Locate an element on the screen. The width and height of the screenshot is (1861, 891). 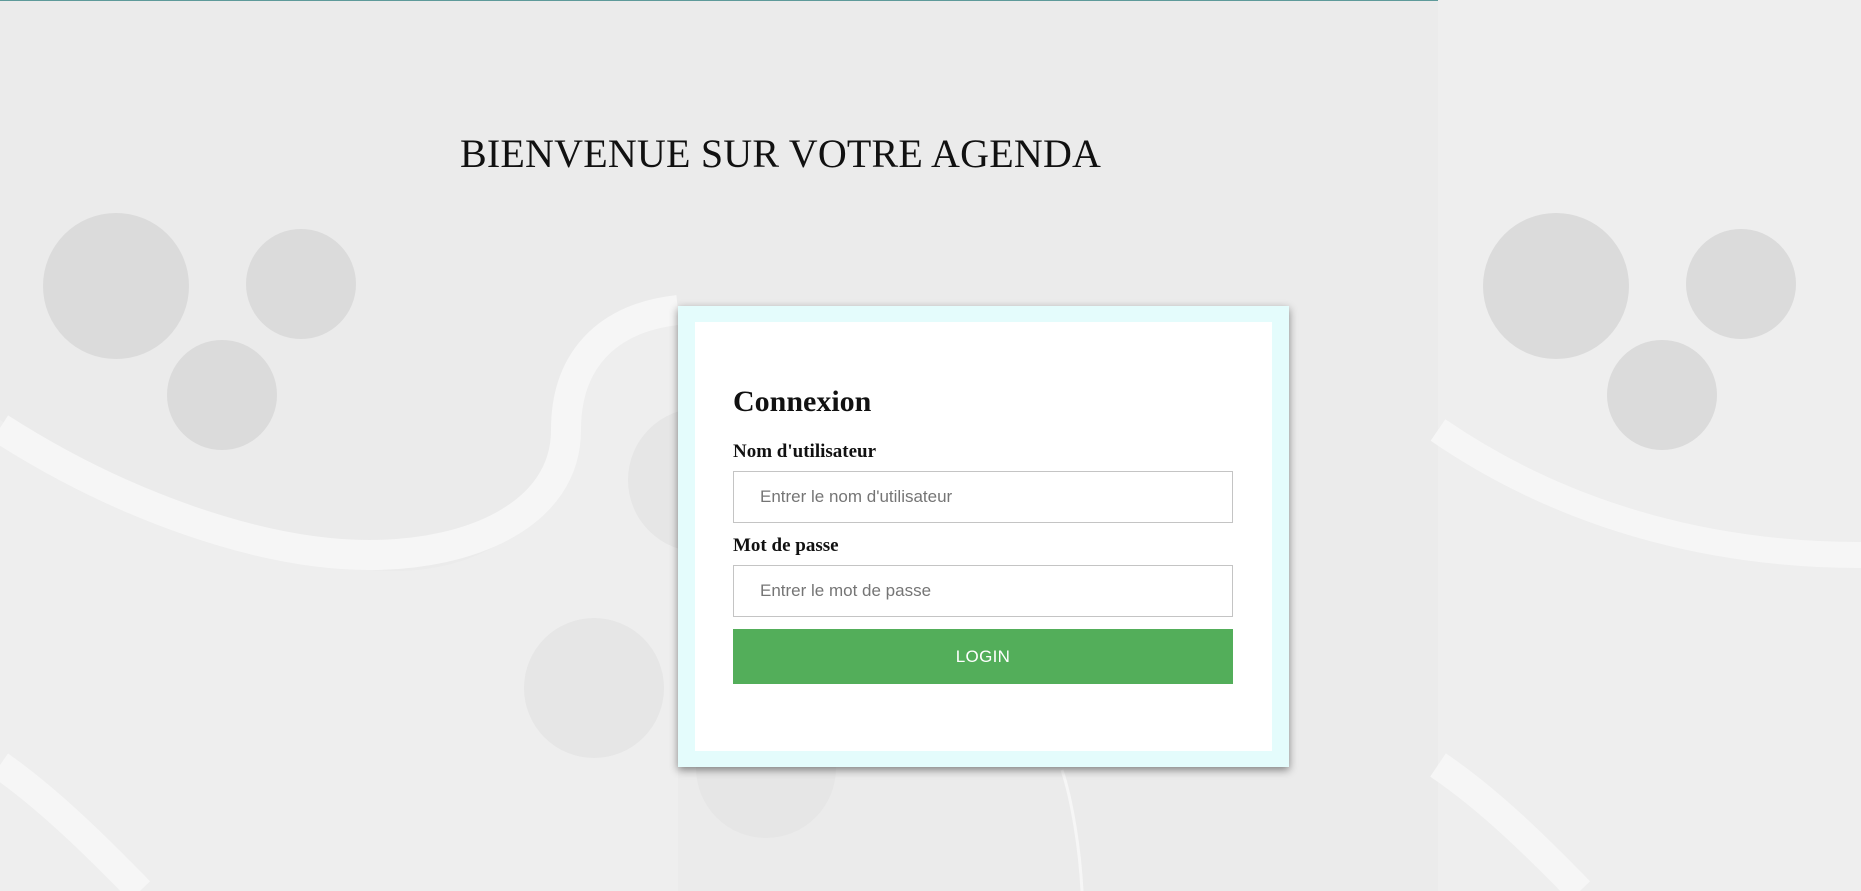
background-thin-curve is located at coordinates (1072, 830).